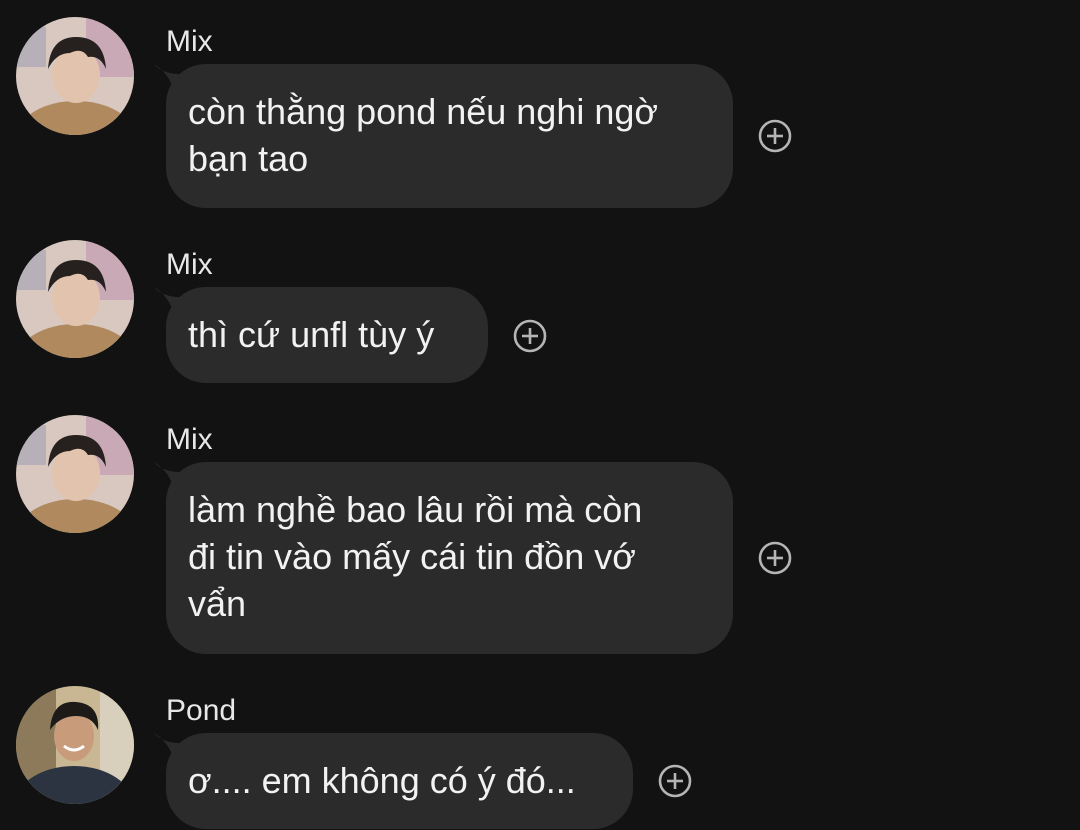 The height and width of the screenshot is (830, 1080). I want to click on message-text-line: làm nghề bao lâu rồi mà còn, so click(415, 509).